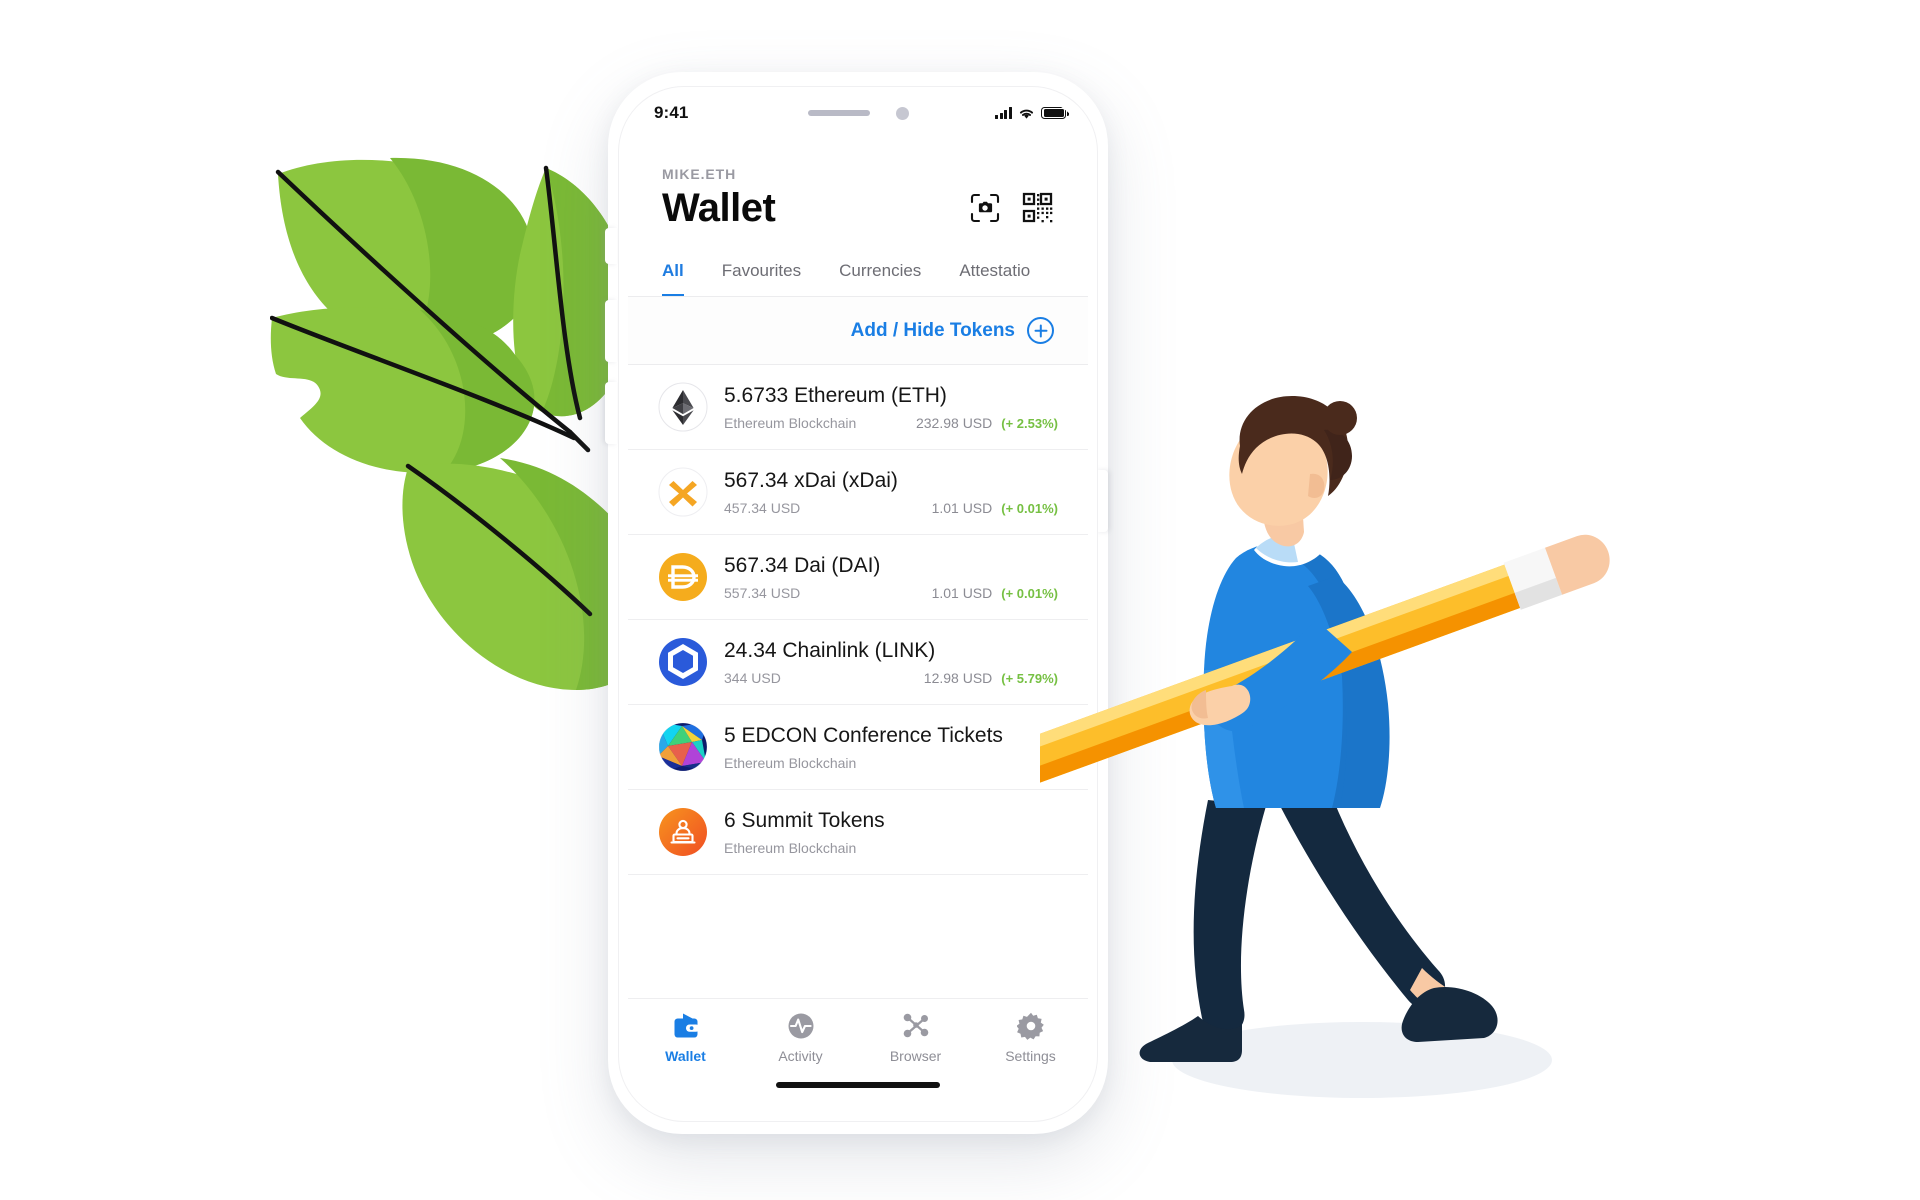  Describe the element at coordinates (686, 1026) in the screenshot. I see `wallet-icon` at that location.